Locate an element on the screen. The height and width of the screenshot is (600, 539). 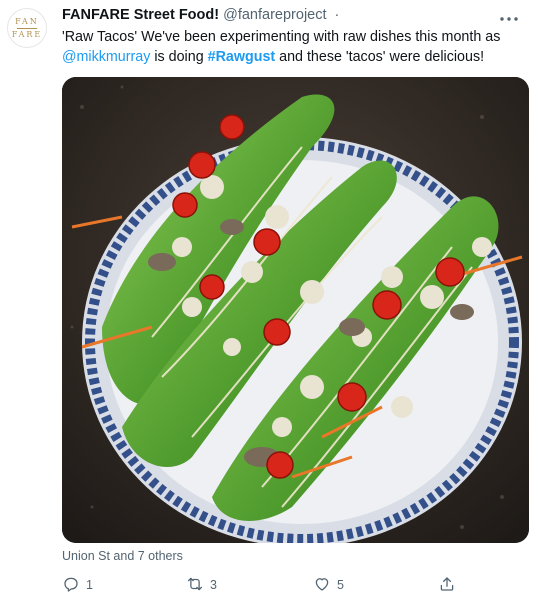
reply-count: 1 is located at coordinates (89, 585).